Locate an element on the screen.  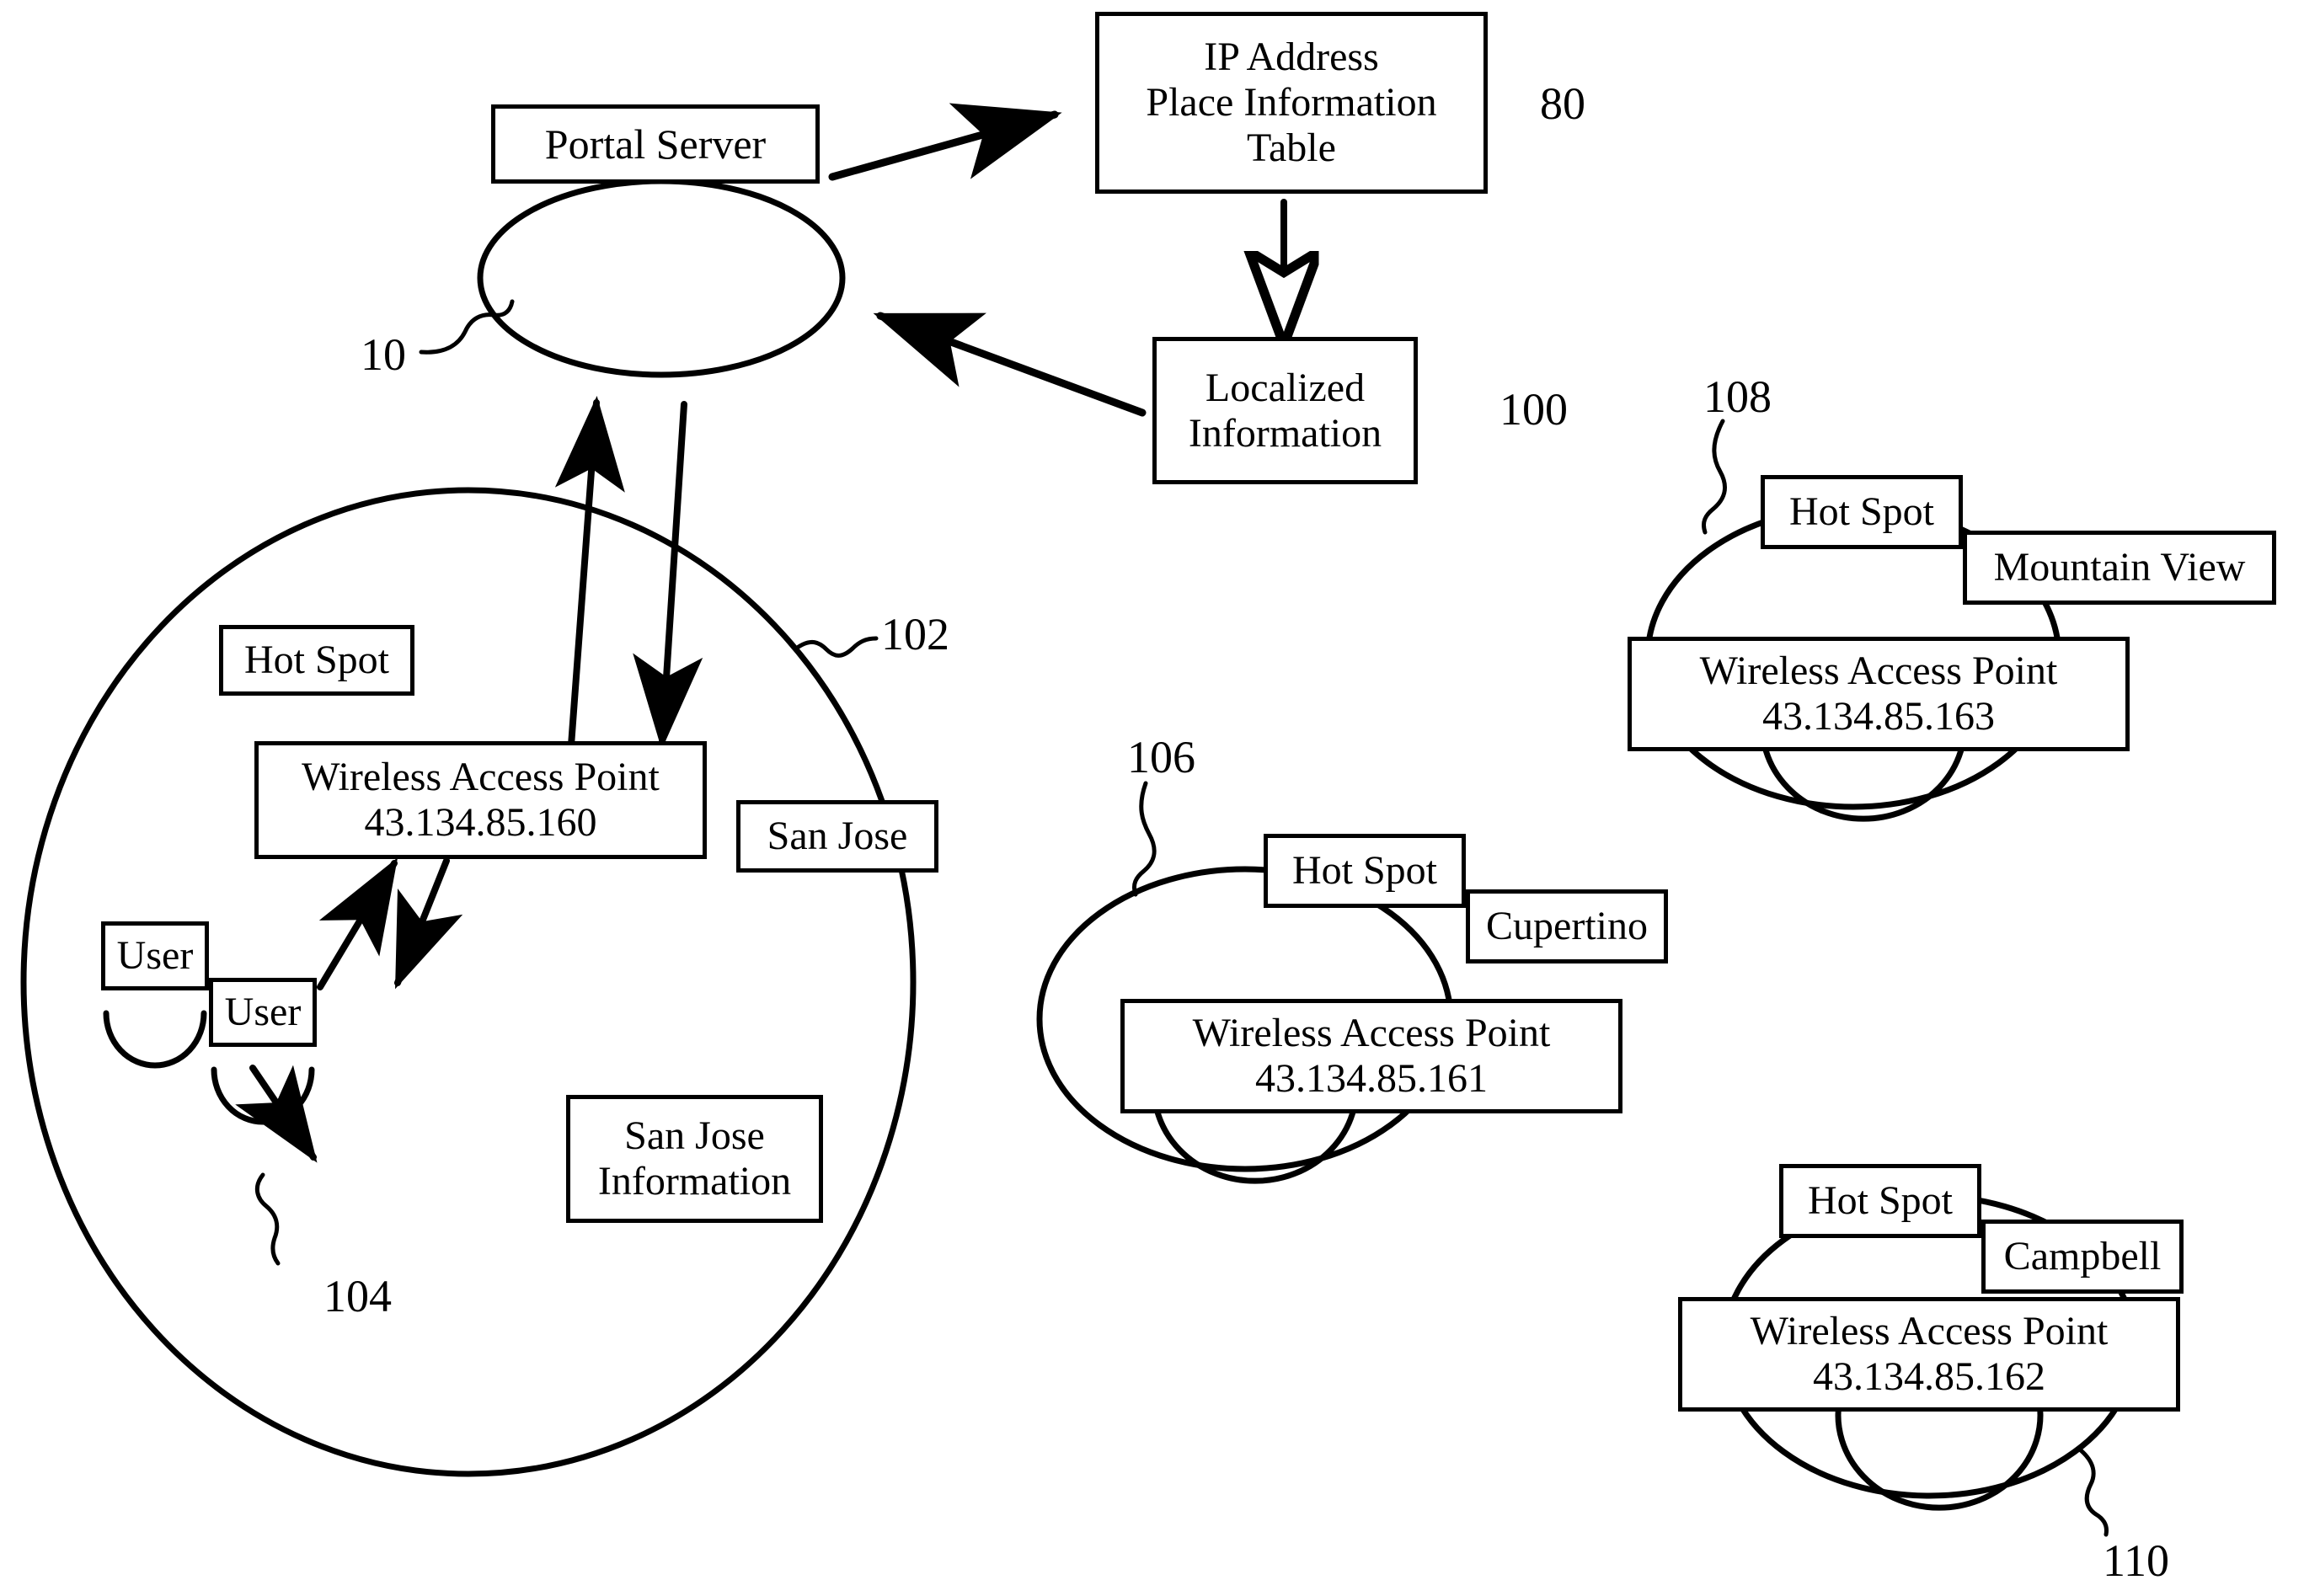
campbell-wireless-access-point-box: Wireless Access Point 43.134.85.162 is located at coordinates (1929, 1354).